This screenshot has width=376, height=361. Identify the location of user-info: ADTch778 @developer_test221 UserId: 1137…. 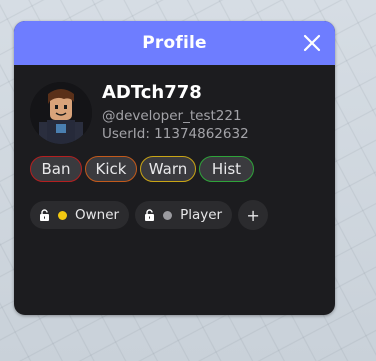
(175, 112).